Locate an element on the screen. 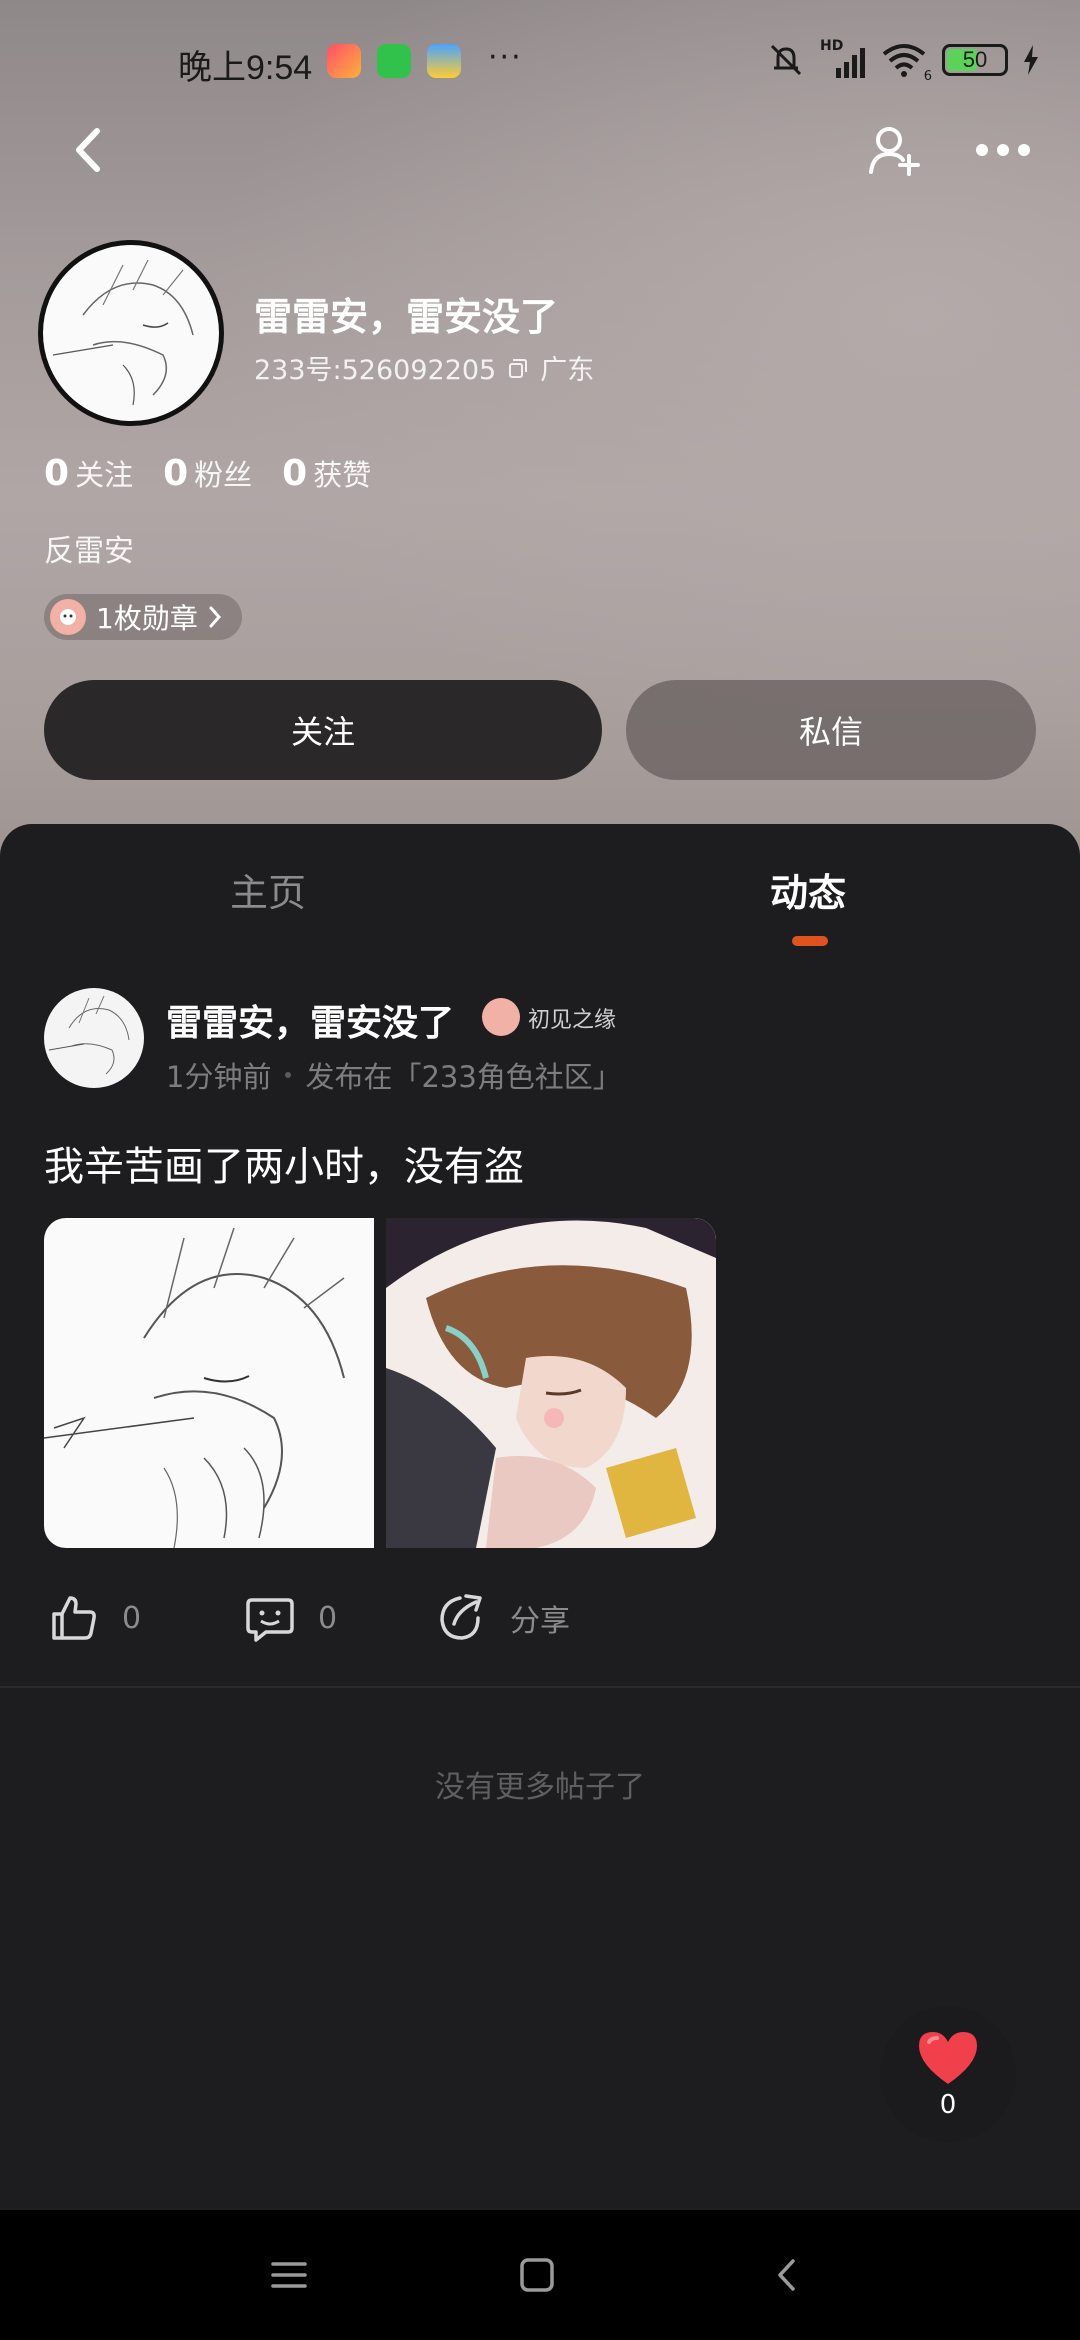 The width and height of the screenshot is (1080, 2340). post-actions: 0 0 分享 is located at coordinates (348, 1622).